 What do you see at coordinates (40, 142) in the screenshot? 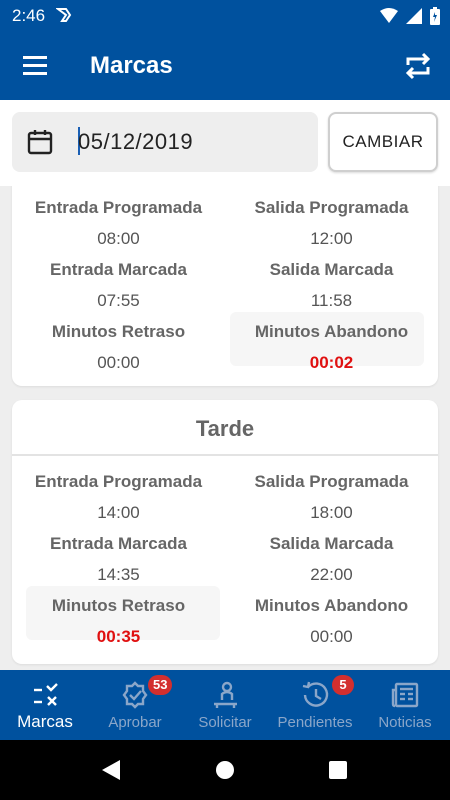
I see `calendar-icon` at bounding box center [40, 142].